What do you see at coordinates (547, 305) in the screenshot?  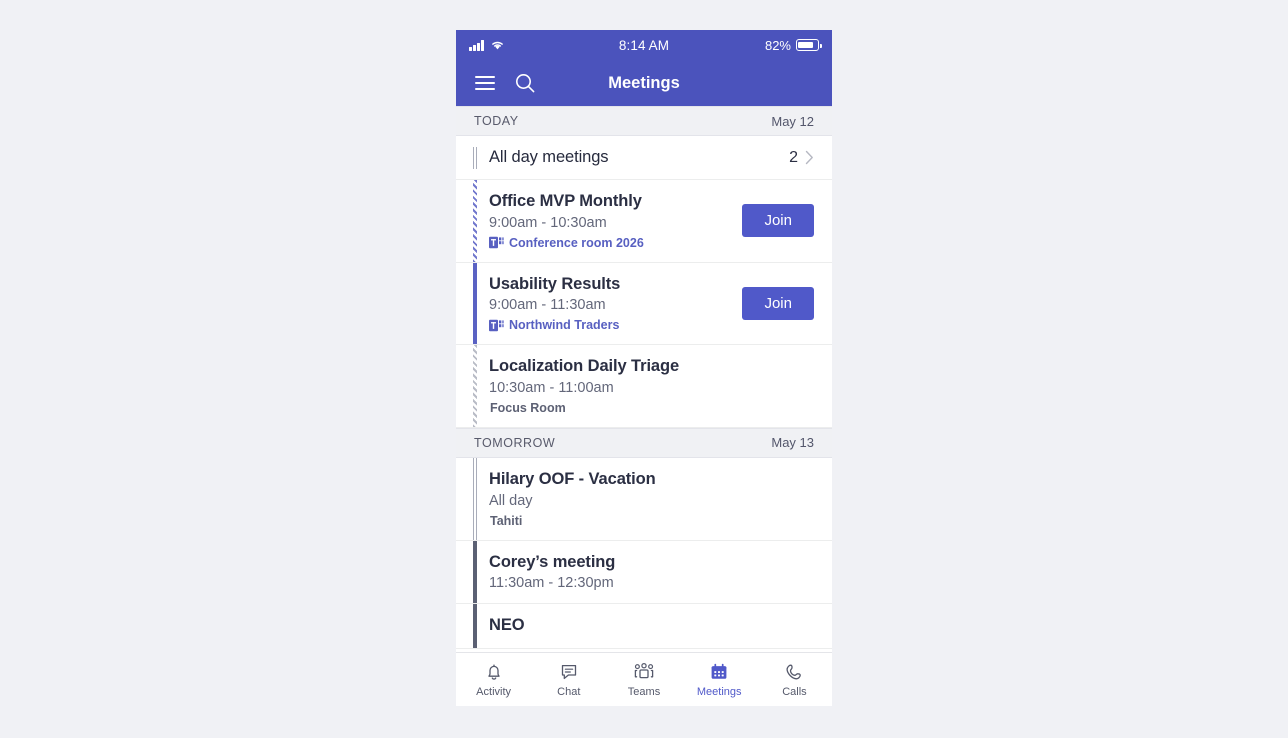 I see `meeting-time: 9:00am - 11:30am` at bounding box center [547, 305].